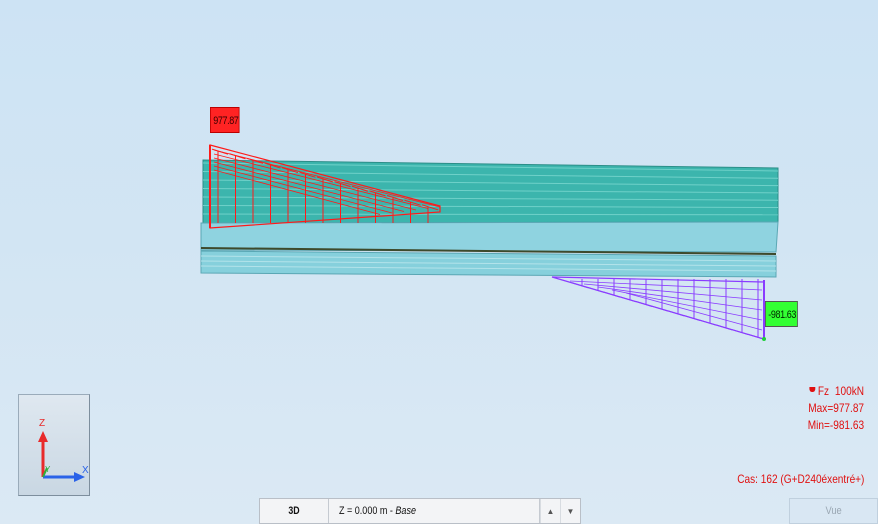  Describe the element at coordinates (63, 450) in the screenshot. I see `axis-triad-icon: Z Y X` at that location.